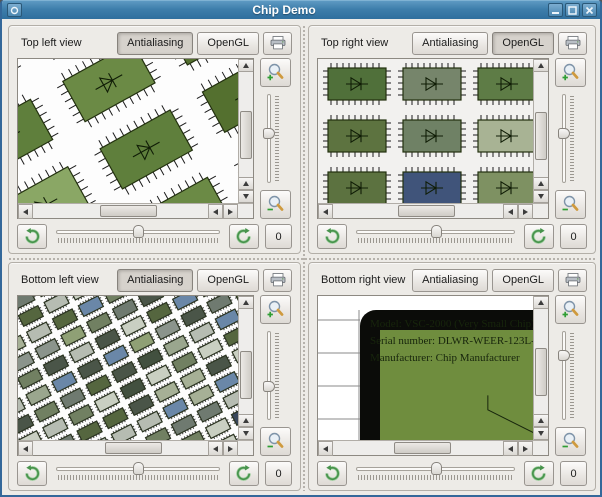  Describe the element at coordinates (14, 10) in the screenshot. I see `window-menu-button` at that location.